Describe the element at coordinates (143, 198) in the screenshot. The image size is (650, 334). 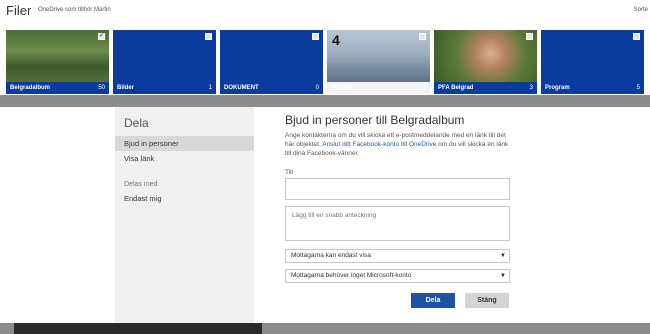
I see `shared-with-value: Endast mig` at that location.